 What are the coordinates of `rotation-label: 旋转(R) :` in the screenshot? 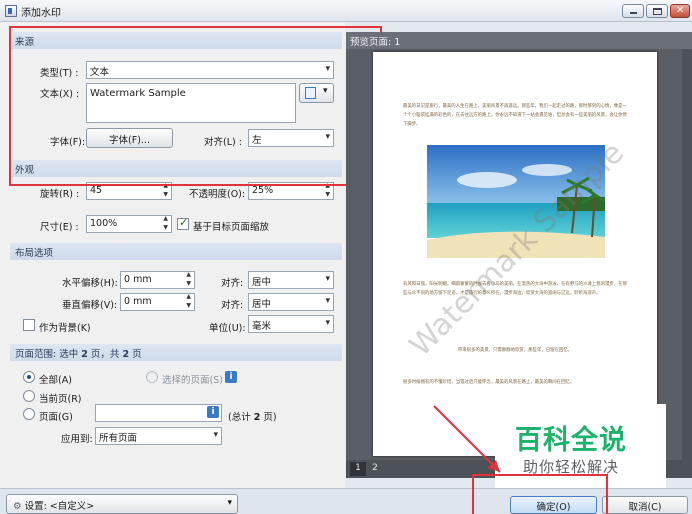 It's located at (60, 194).